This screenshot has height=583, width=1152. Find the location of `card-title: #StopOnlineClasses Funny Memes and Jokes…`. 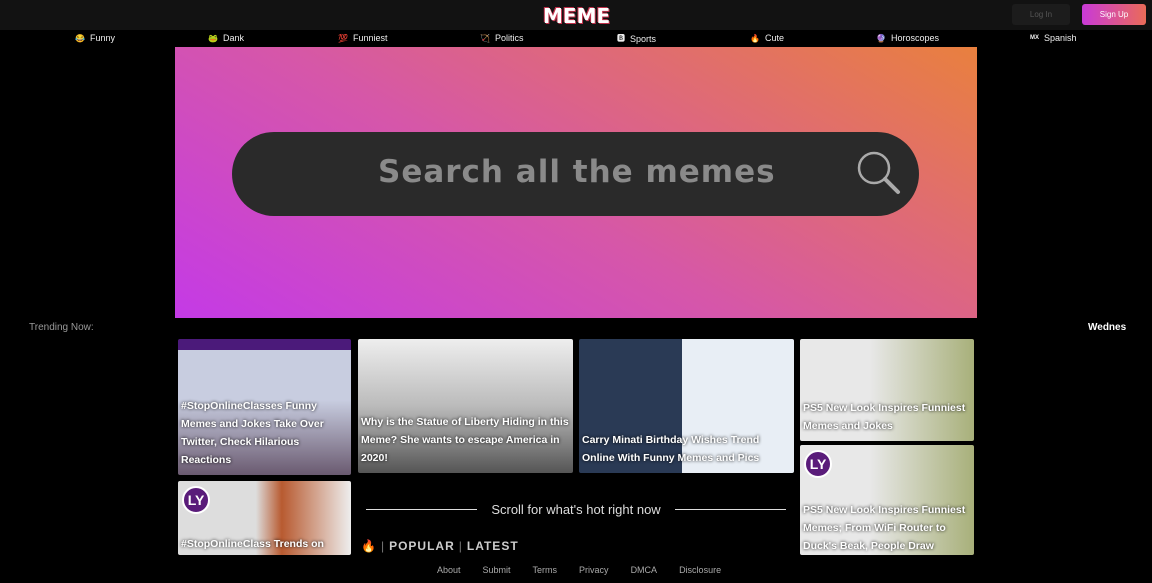

card-title: #StopOnlineClasses Funny Memes and Jokes… is located at coordinates (264, 433).